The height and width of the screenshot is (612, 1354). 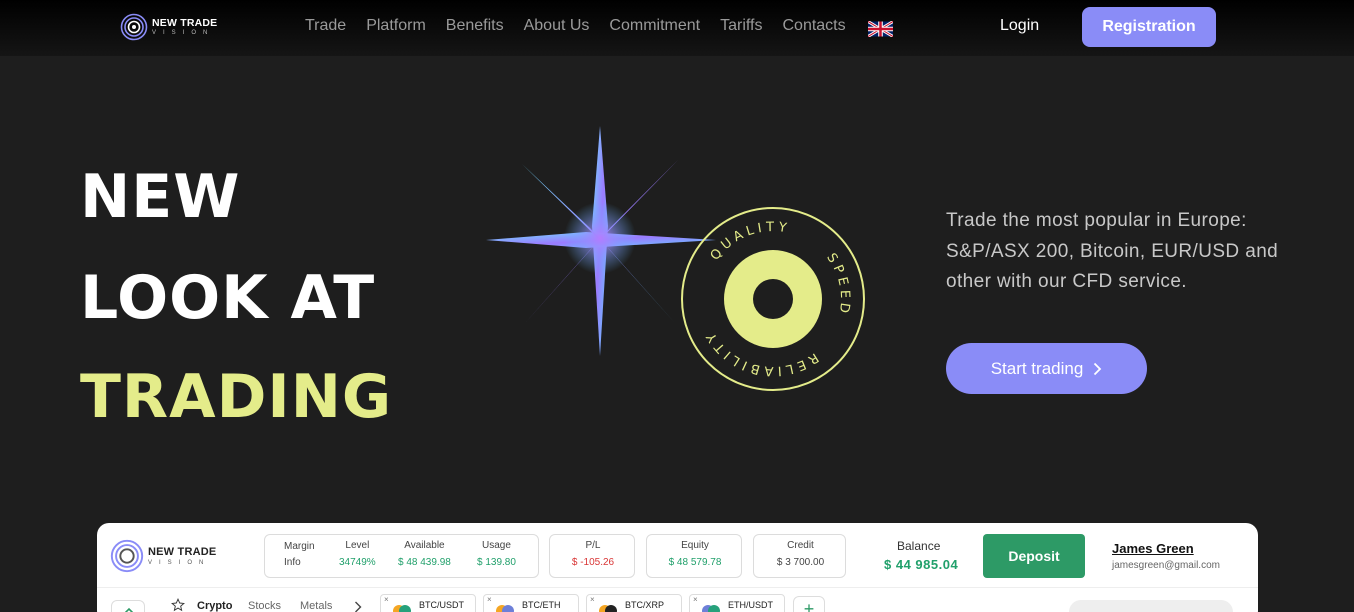 I want to click on credit-value: $ 3 700.00, so click(x=800, y=562).